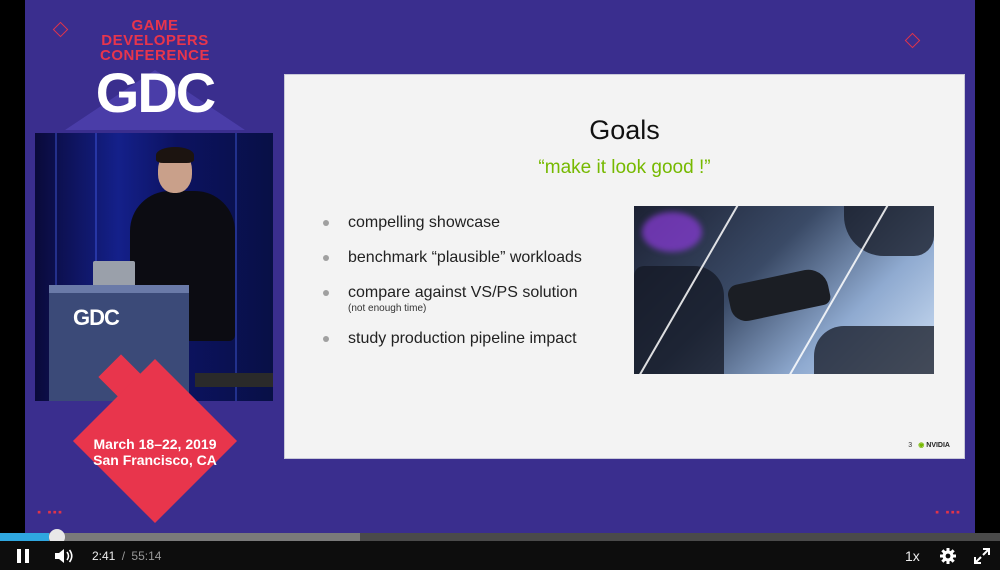 The image size is (1000, 570). What do you see at coordinates (96, 317) in the screenshot?
I see `podium-logo: GDC` at bounding box center [96, 317].